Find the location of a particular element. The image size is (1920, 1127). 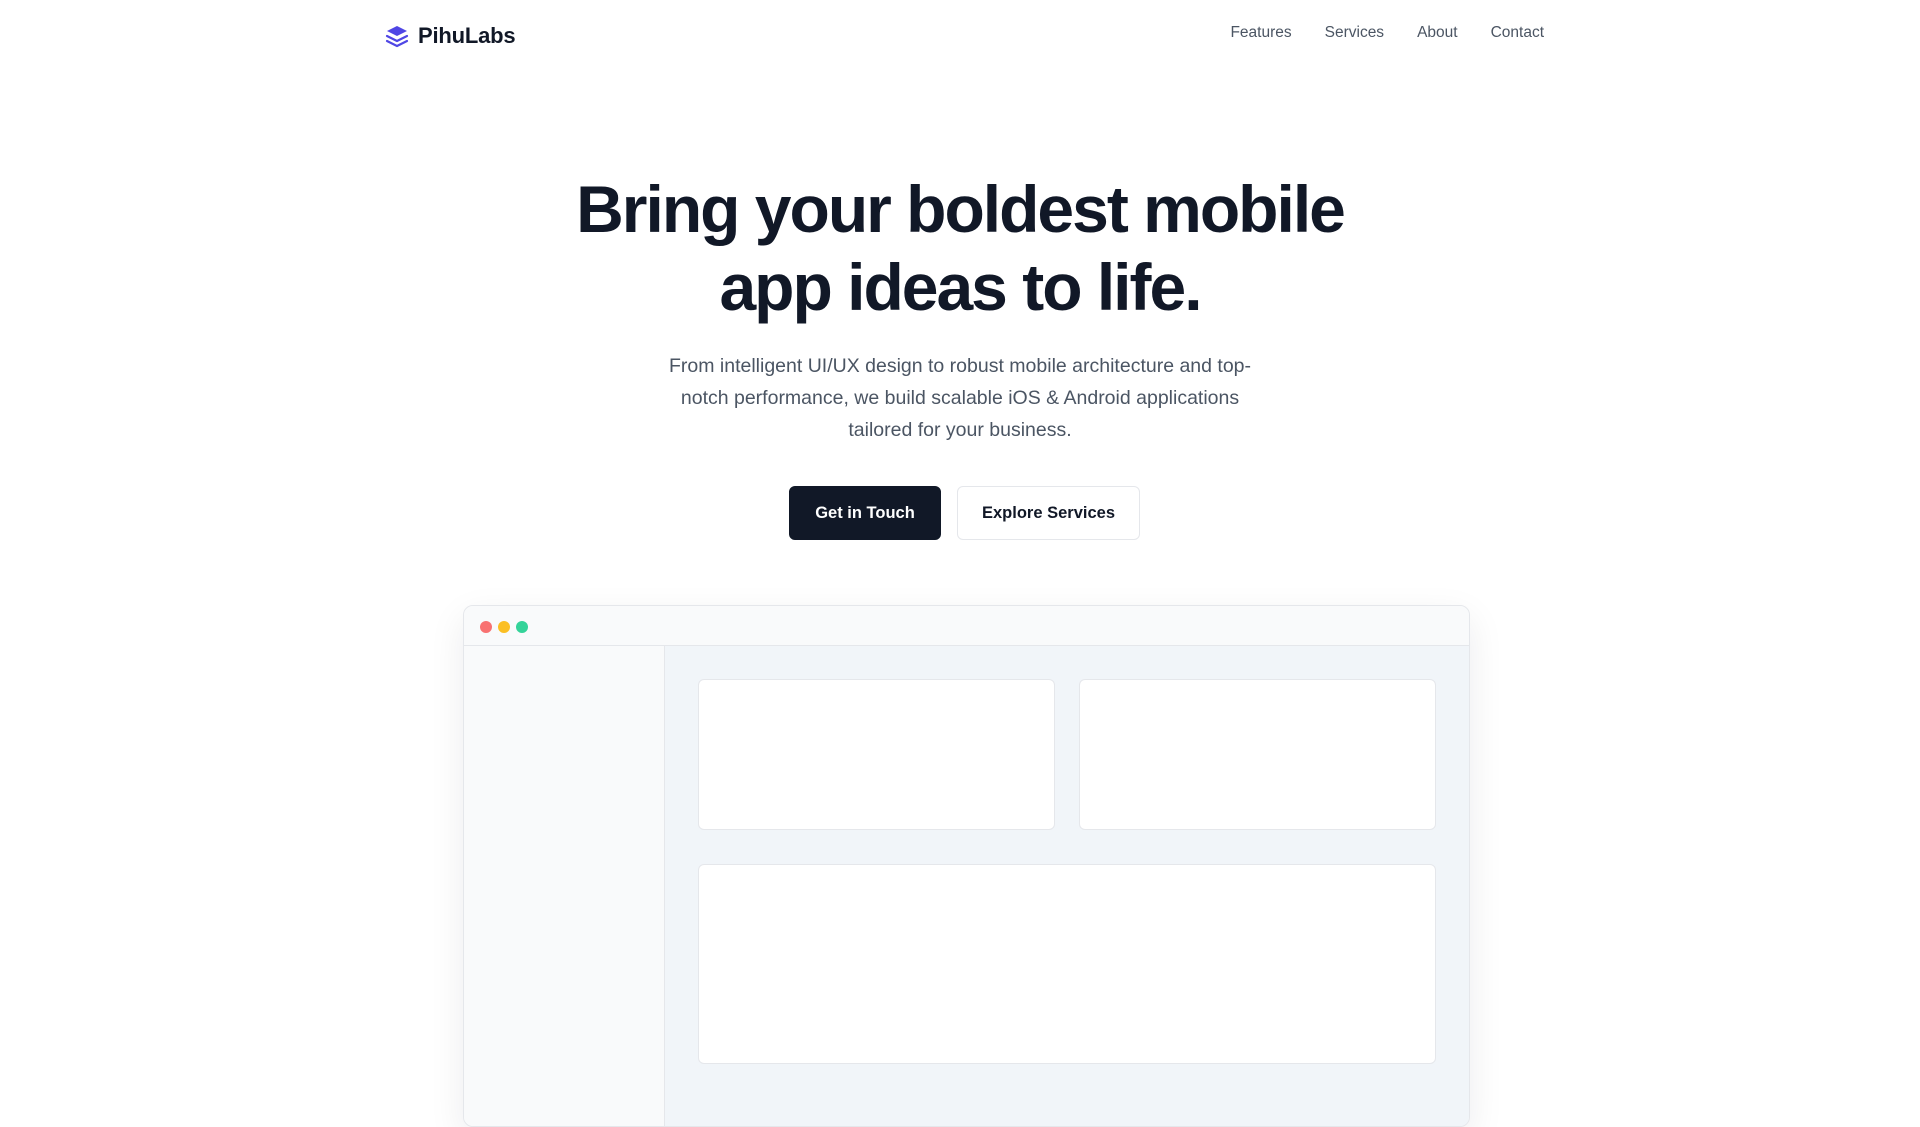

get-in-touch-button: Get in Touch is located at coordinates (865, 513).